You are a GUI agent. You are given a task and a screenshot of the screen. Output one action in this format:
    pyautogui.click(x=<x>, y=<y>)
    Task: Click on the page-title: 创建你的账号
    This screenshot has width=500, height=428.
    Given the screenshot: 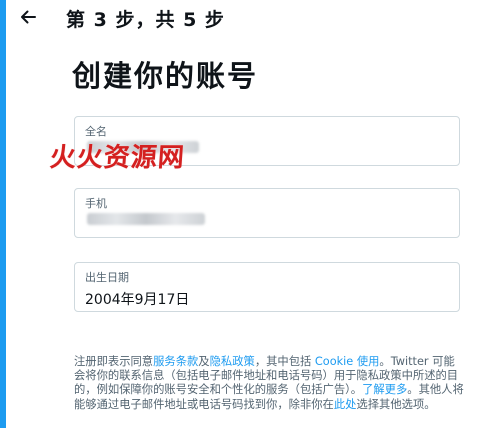 What is the action you would take?
    pyautogui.click(x=165, y=76)
    